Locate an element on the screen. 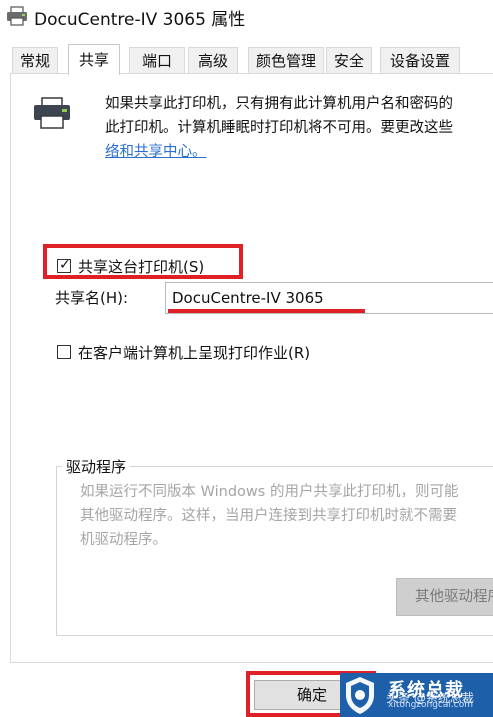 Image resolution: width=493 pixels, height=717 pixels. window-title: DocuCentre-IV 3065 属性 is located at coordinates (140, 20).